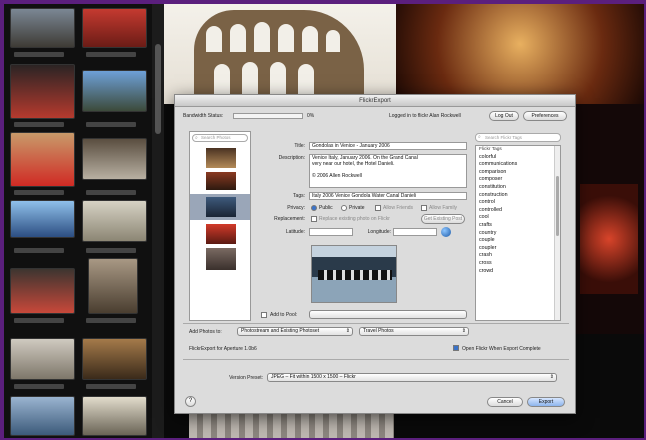 The width and height of the screenshot is (646, 440). What do you see at coordinates (546, 402) in the screenshot?
I see `export-button: Export` at bounding box center [546, 402].